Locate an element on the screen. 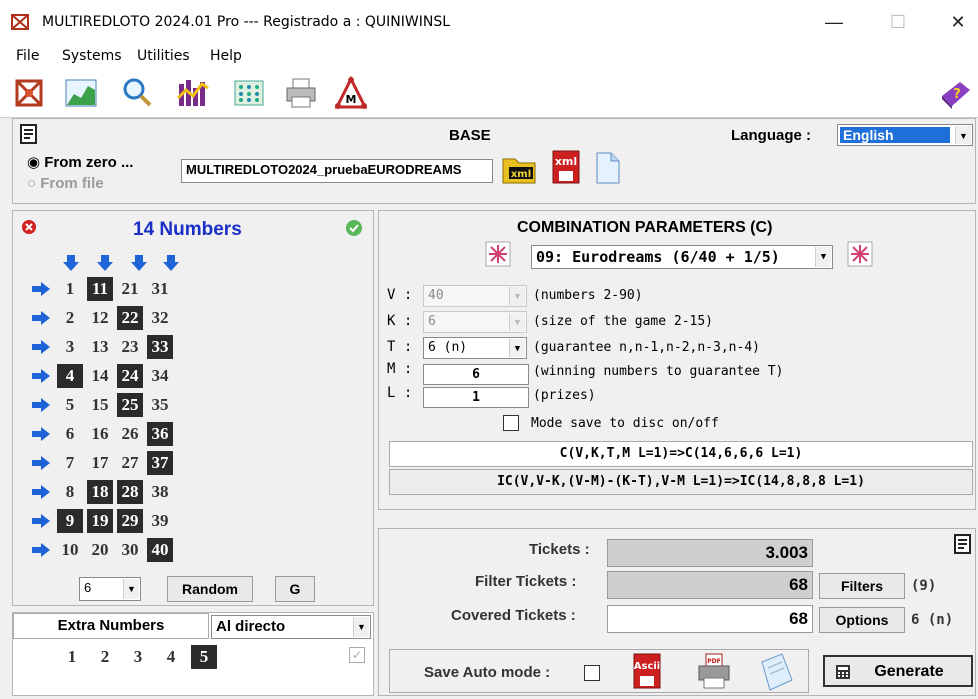 This screenshot has width=978, height=699. options-button: Options is located at coordinates (862, 620).